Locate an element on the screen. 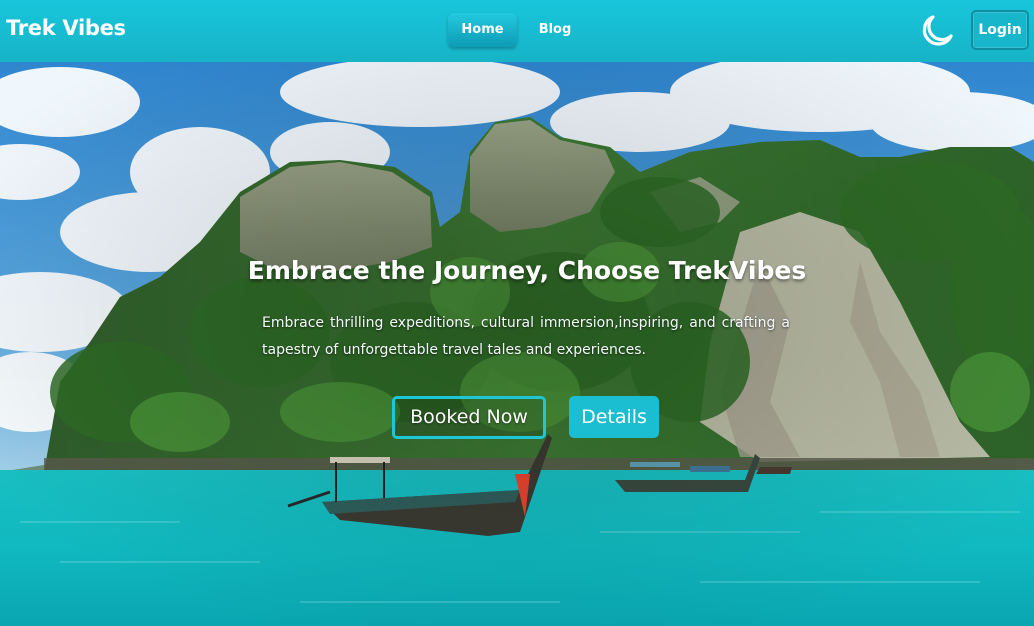 This screenshot has width=1034, height=626. nav-blog-link: Blog is located at coordinates (555, 30).